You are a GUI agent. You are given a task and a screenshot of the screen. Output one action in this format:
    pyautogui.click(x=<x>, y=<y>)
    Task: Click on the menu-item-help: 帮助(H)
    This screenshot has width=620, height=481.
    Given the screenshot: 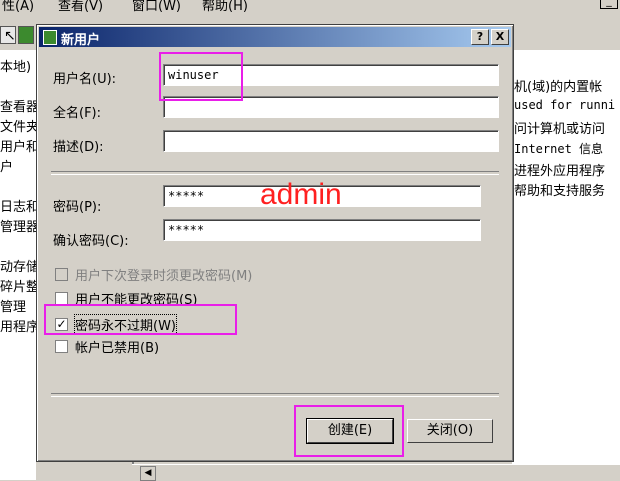 What is the action you would take?
    pyautogui.click(x=225, y=7)
    